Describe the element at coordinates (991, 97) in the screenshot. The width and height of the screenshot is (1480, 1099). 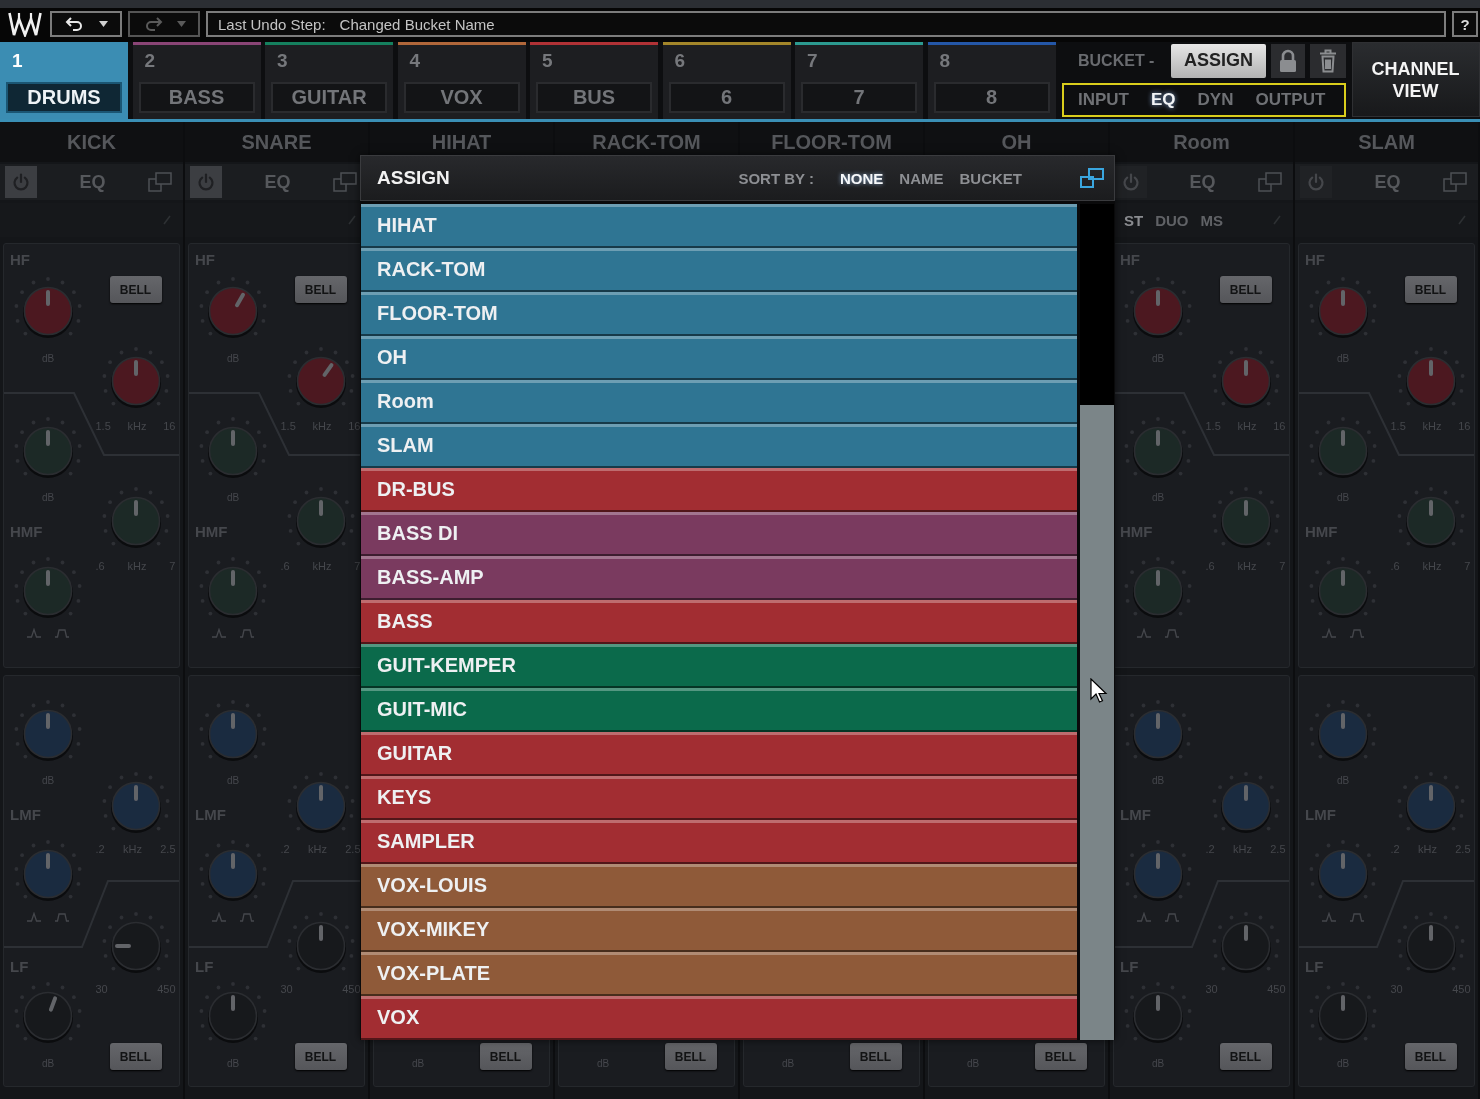
I see `bucket-name-field: 8` at that location.